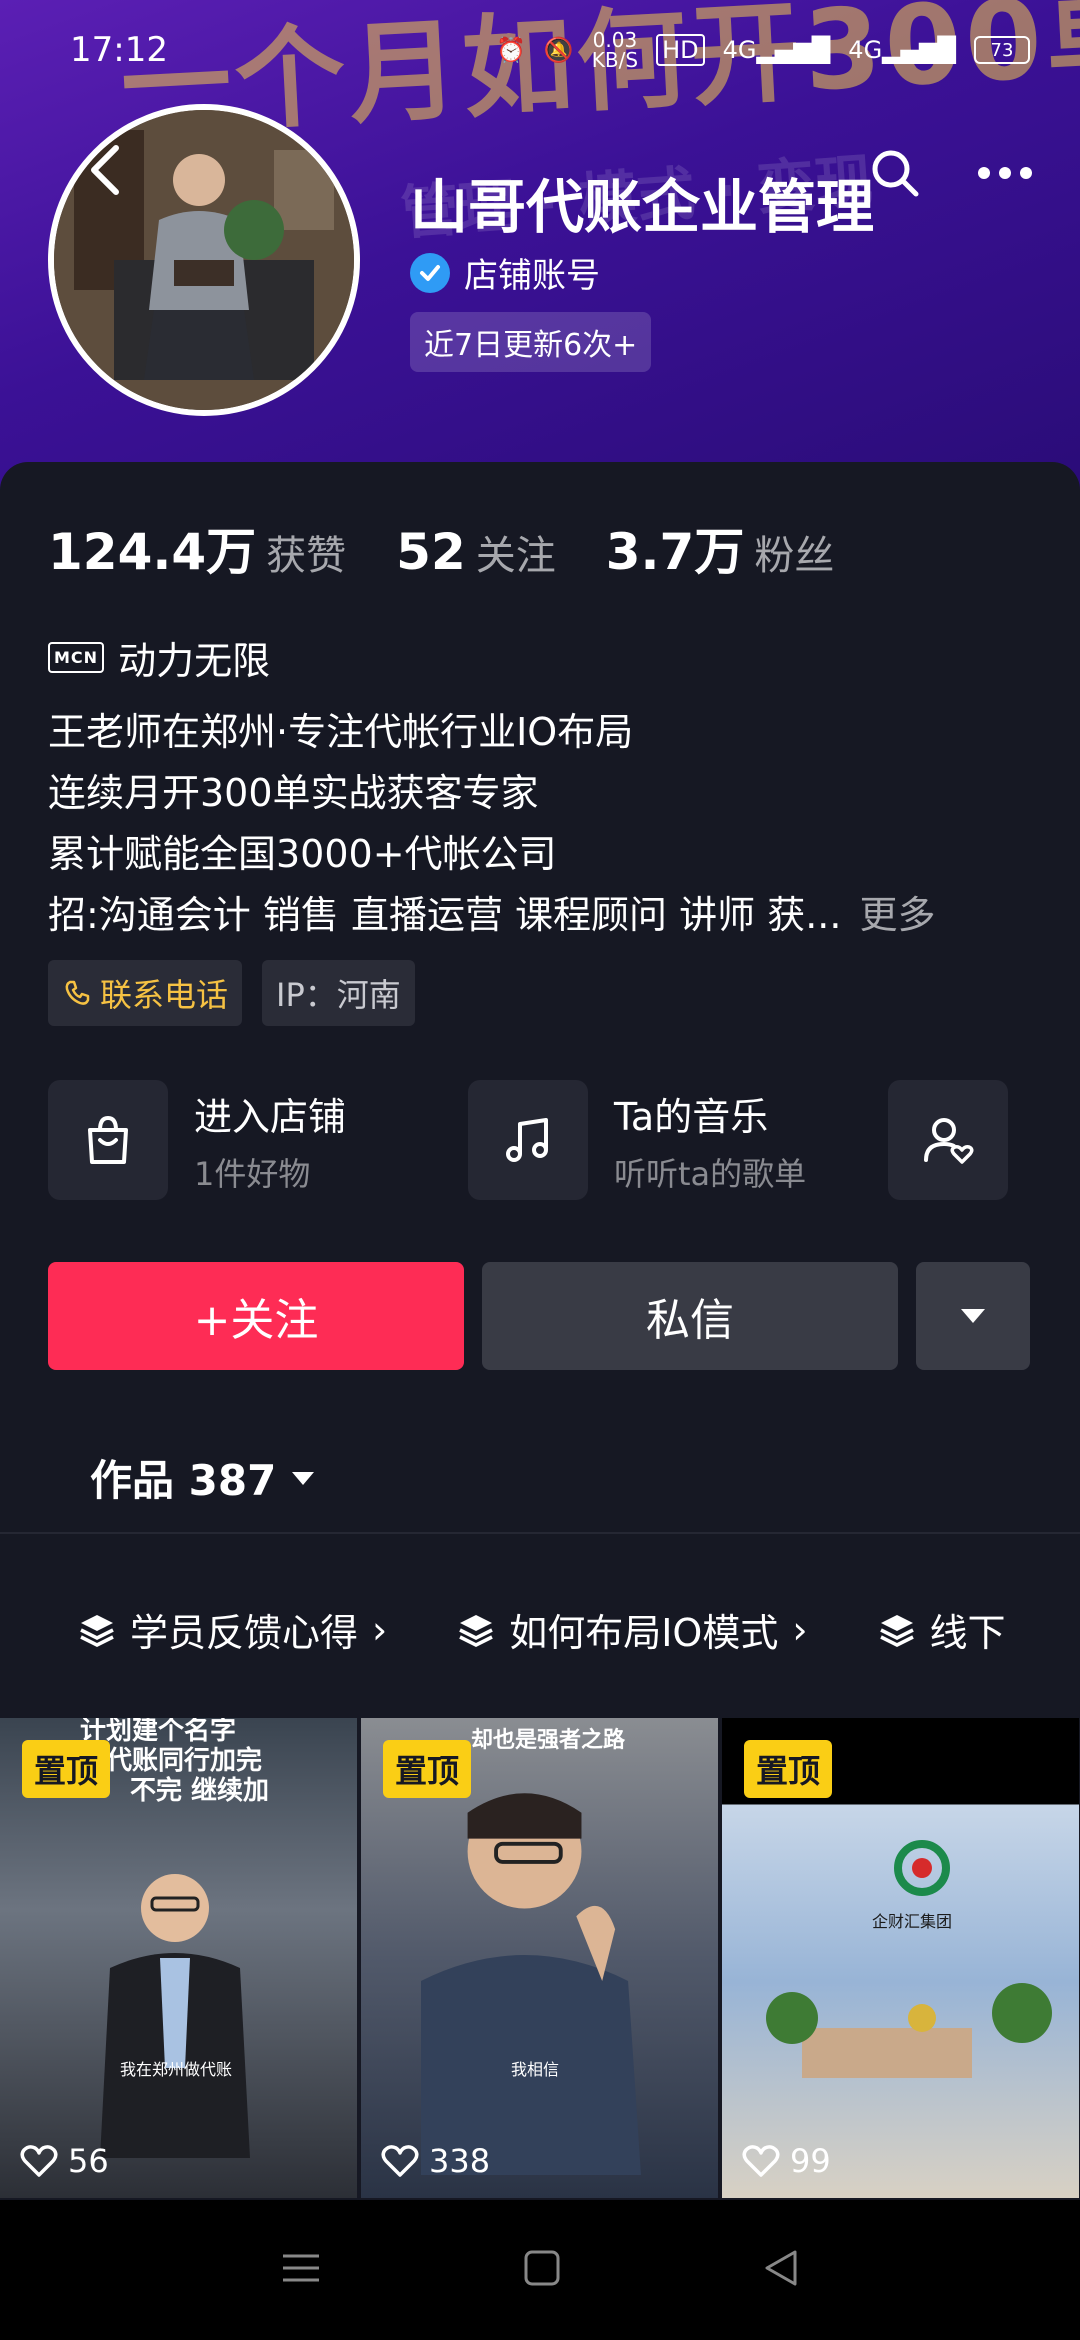  I want to click on system-navigation-bar, so click(540, 2270).